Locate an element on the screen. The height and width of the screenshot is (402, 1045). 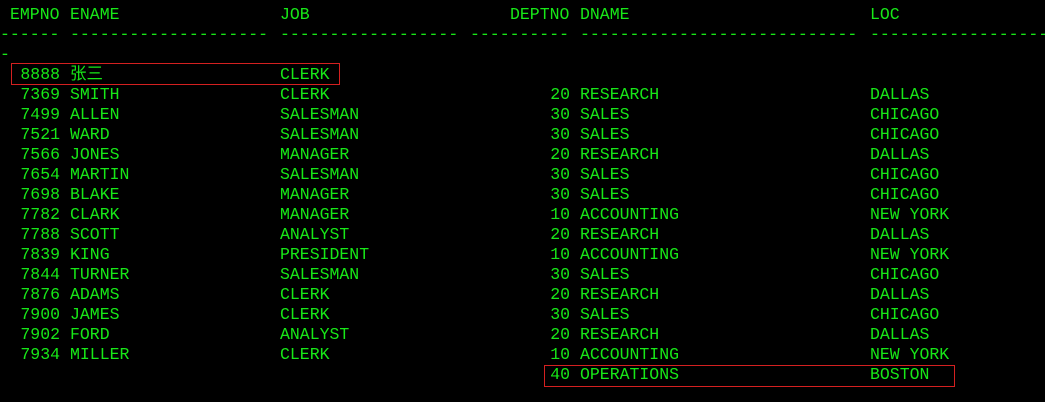
cell-ename: BLAKE is located at coordinates (95, 194).